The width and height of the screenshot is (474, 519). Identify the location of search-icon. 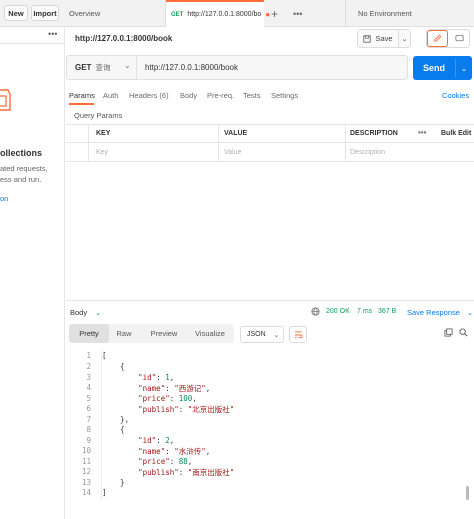
(463, 332).